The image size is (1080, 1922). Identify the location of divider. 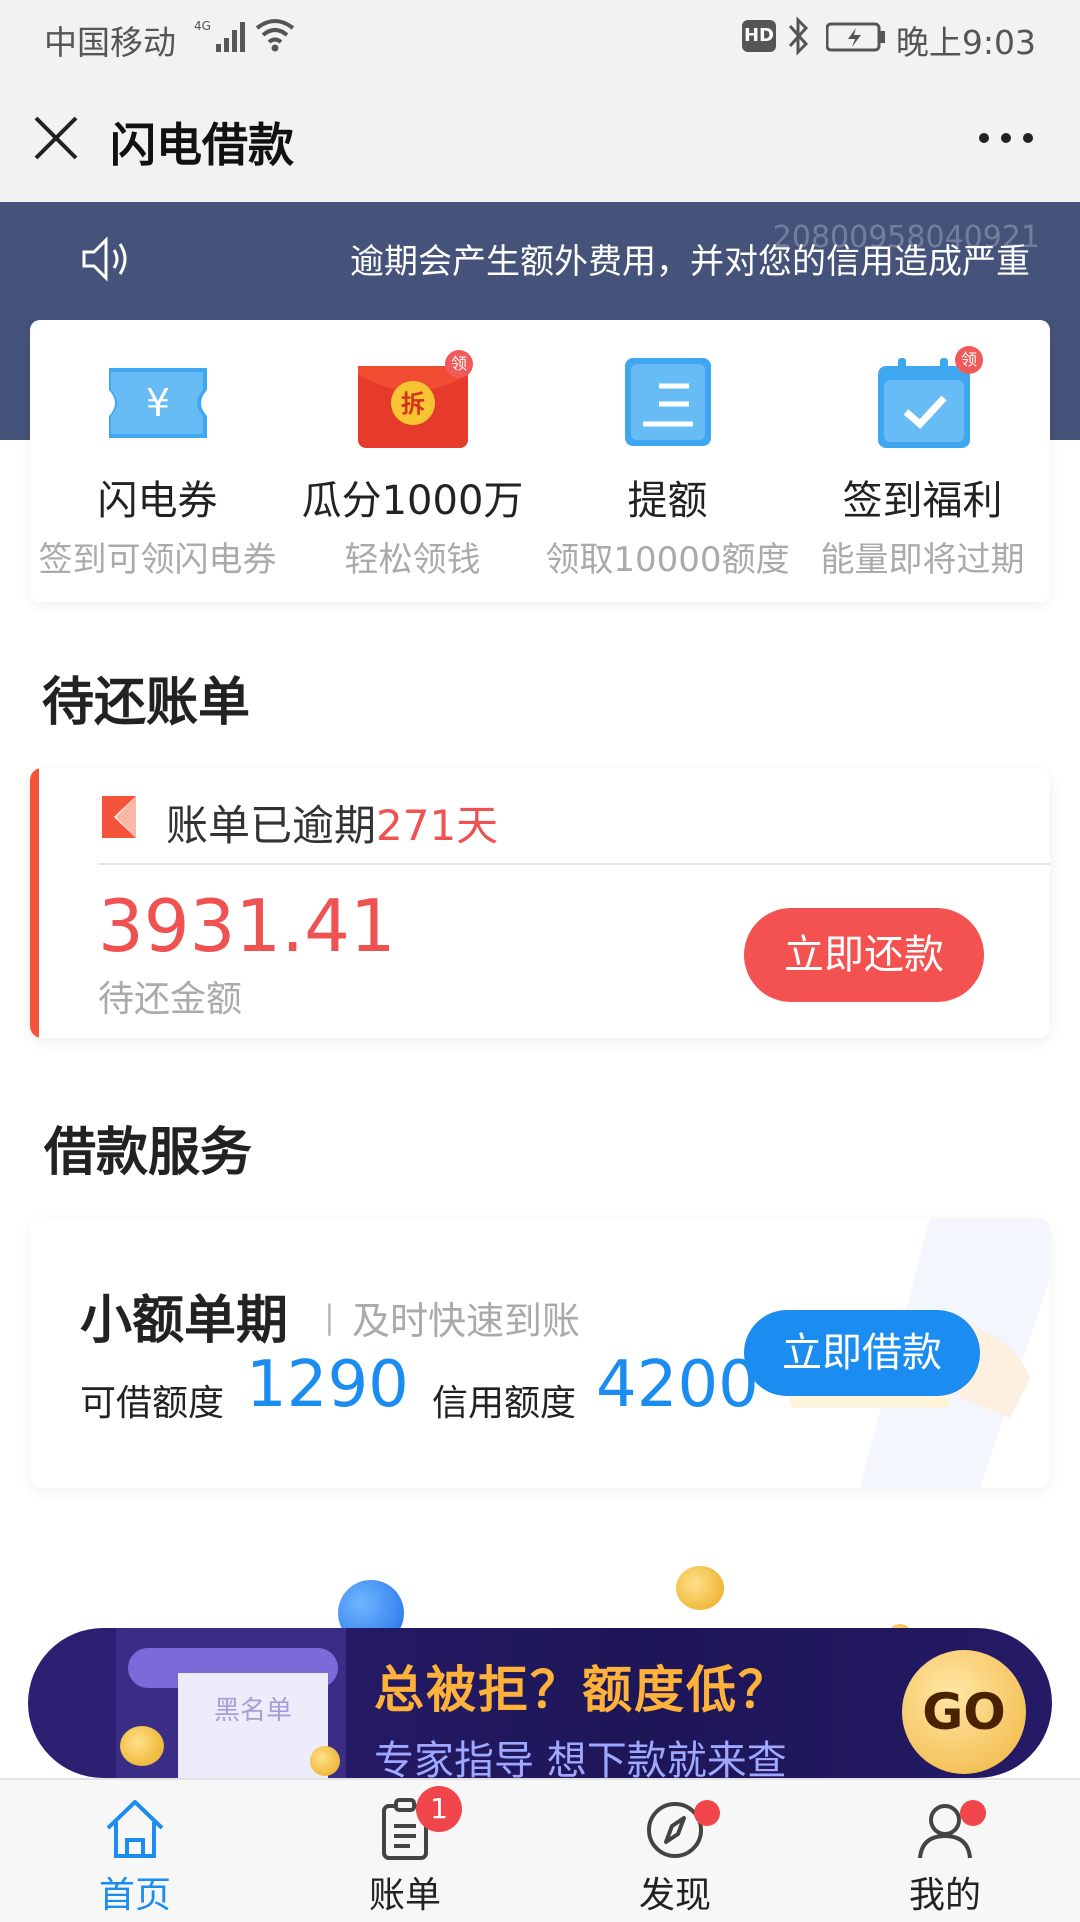
(574, 864).